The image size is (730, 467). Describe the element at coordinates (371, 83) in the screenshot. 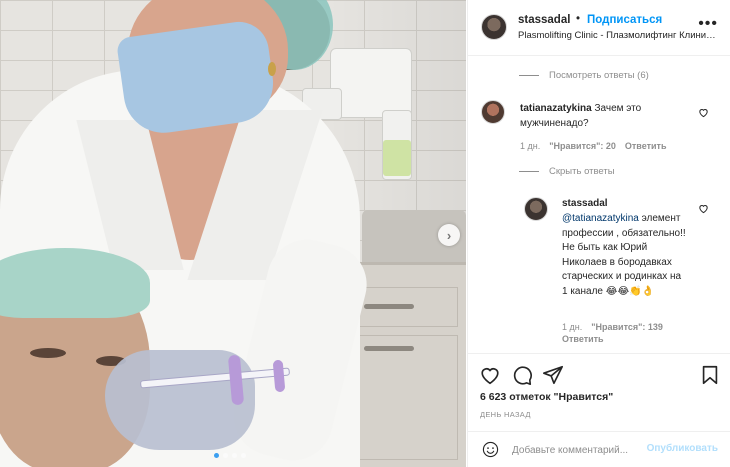

I see `towel-dispenser` at that location.